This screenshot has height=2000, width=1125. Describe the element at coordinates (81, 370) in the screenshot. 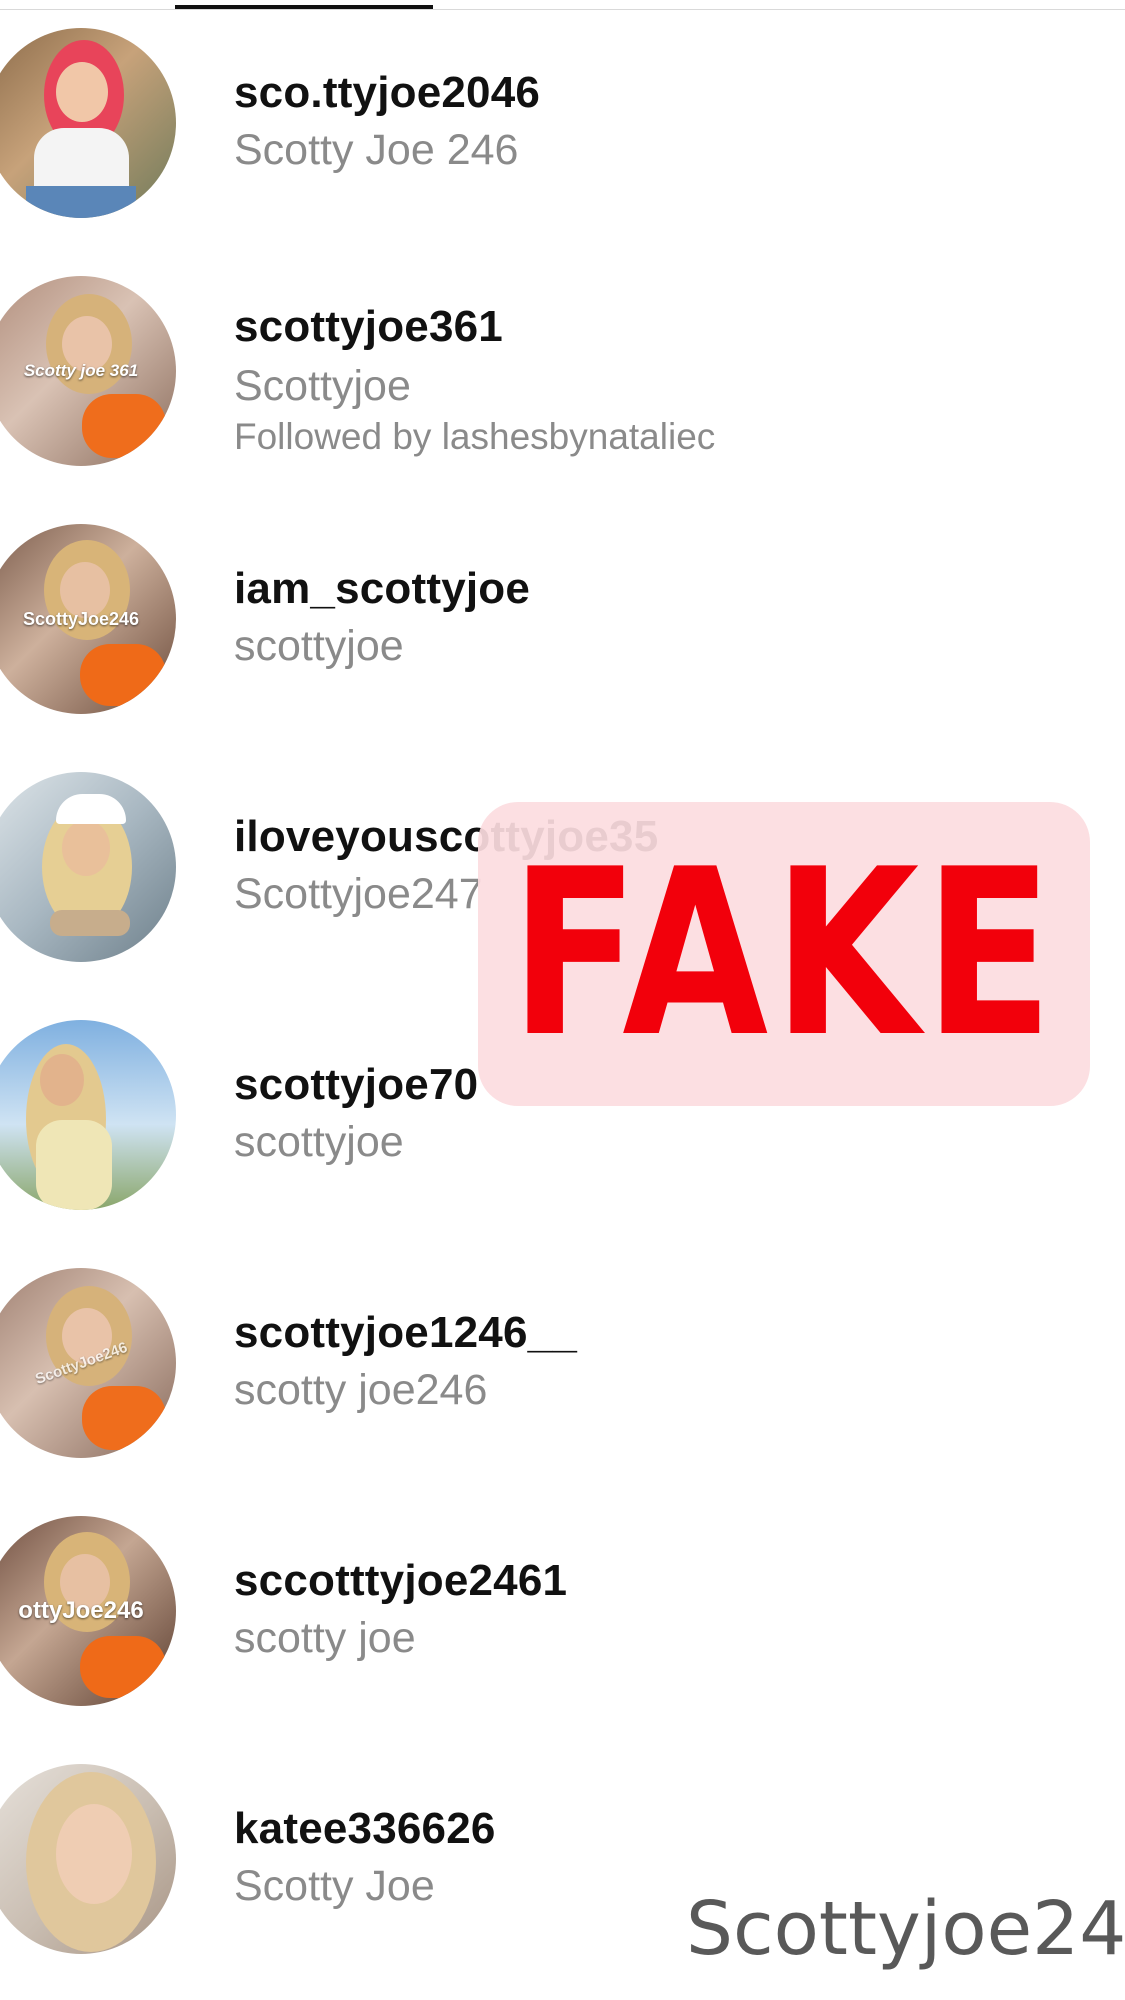

I see `avatar-overlay-text: Scotty joe 361` at that location.